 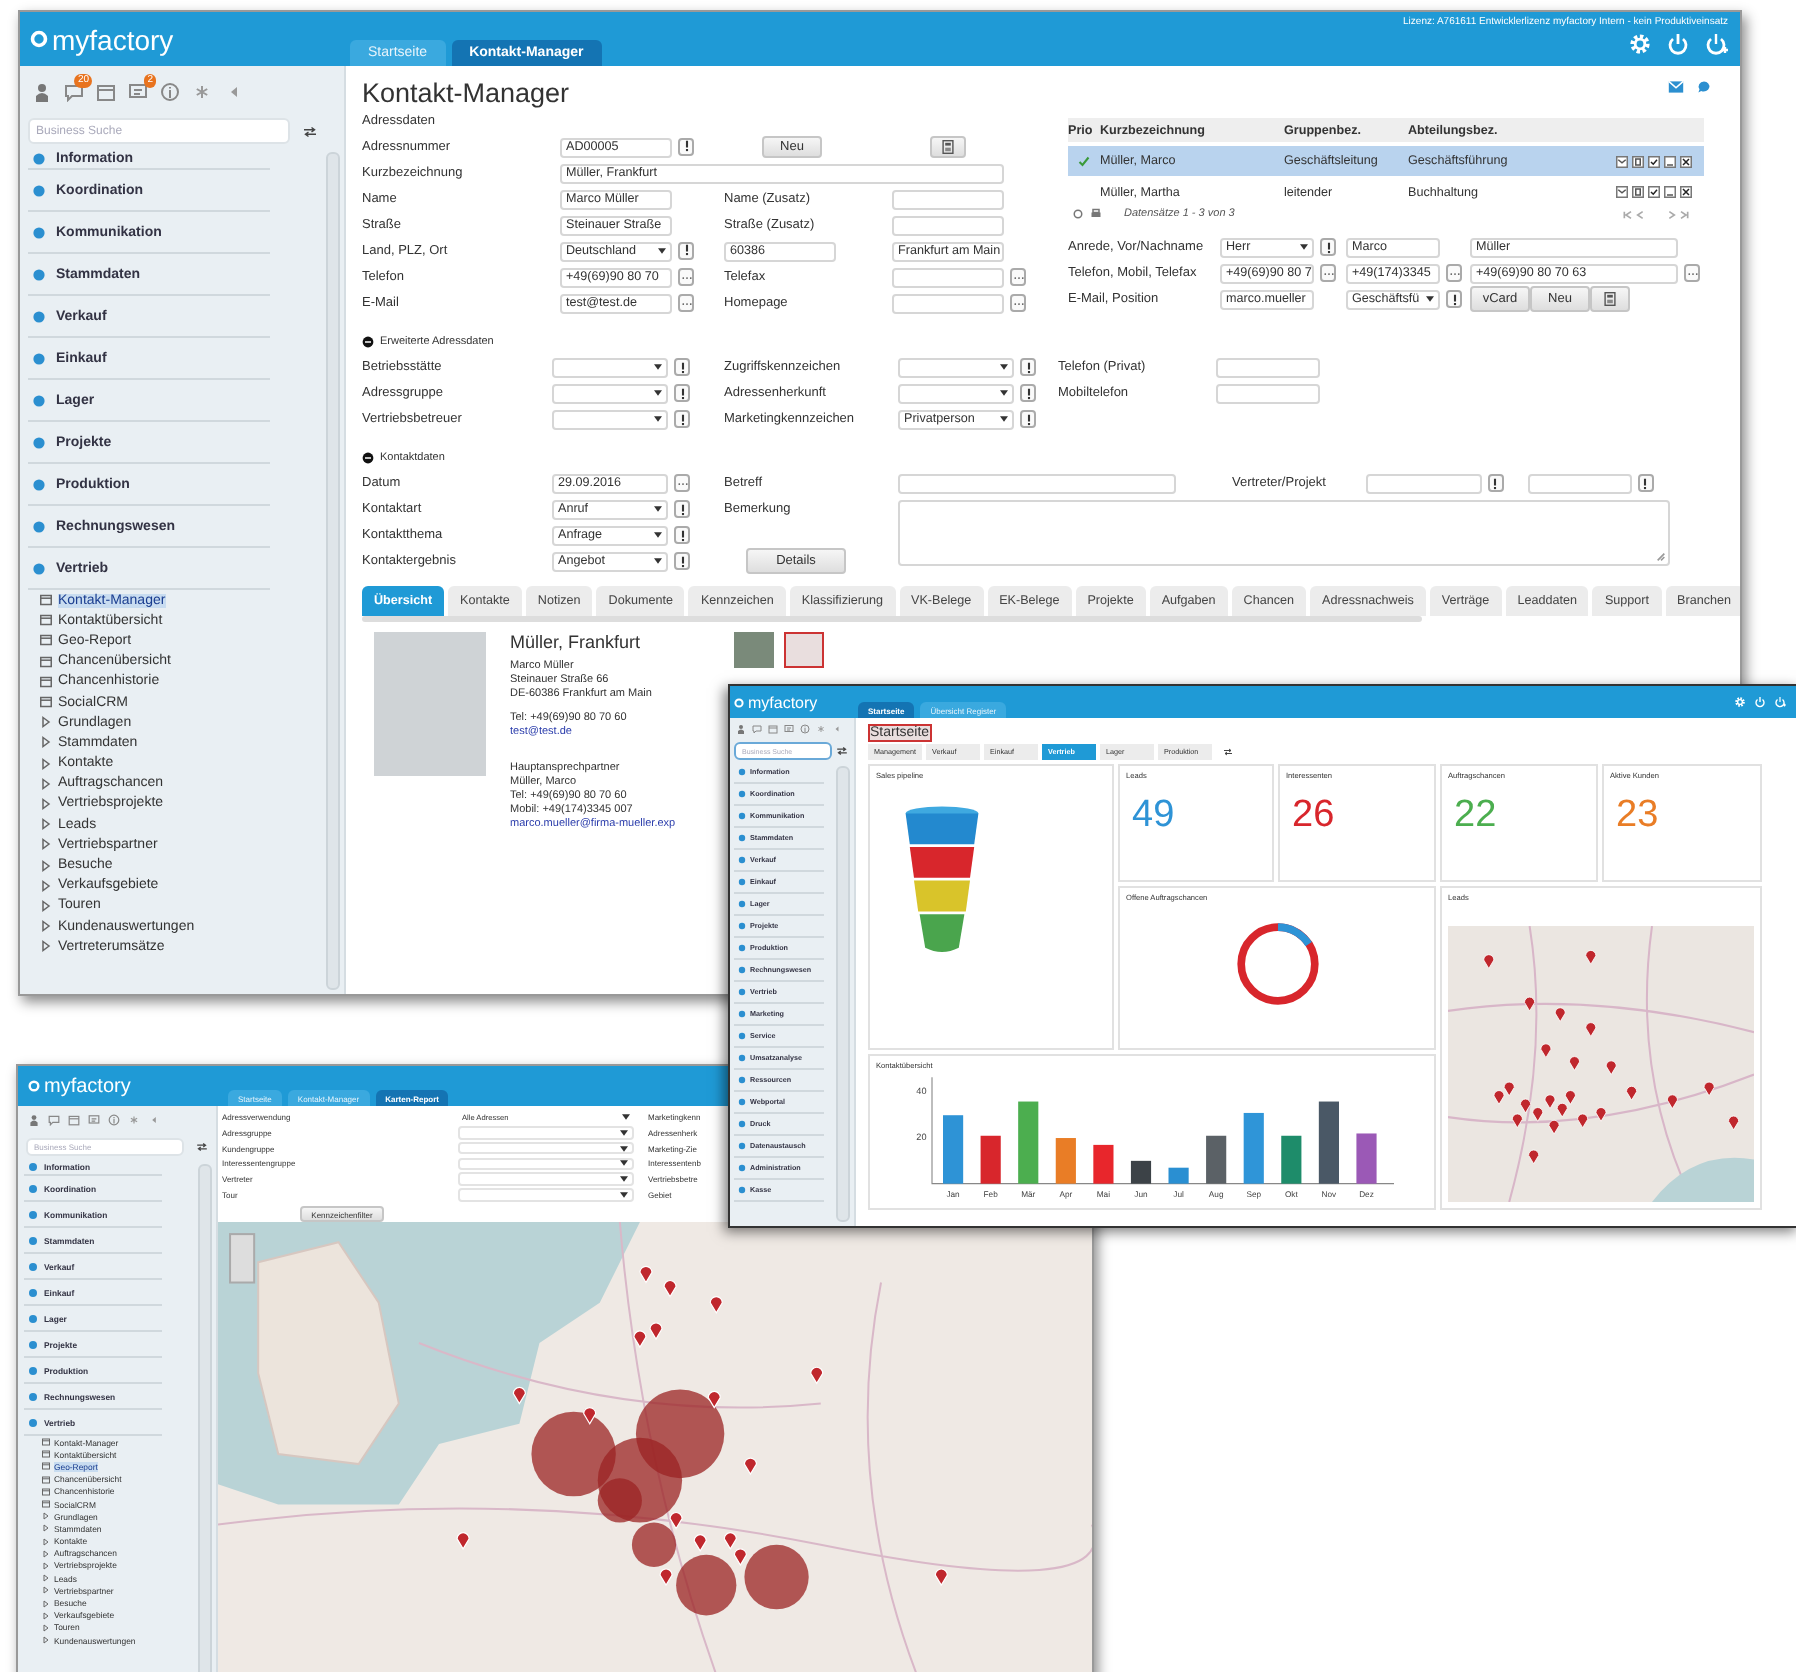 What do you see at coordinates (1154, 816) in the screenshot?
I see `kpi-value: 49` at bounding box center [1154, 816].